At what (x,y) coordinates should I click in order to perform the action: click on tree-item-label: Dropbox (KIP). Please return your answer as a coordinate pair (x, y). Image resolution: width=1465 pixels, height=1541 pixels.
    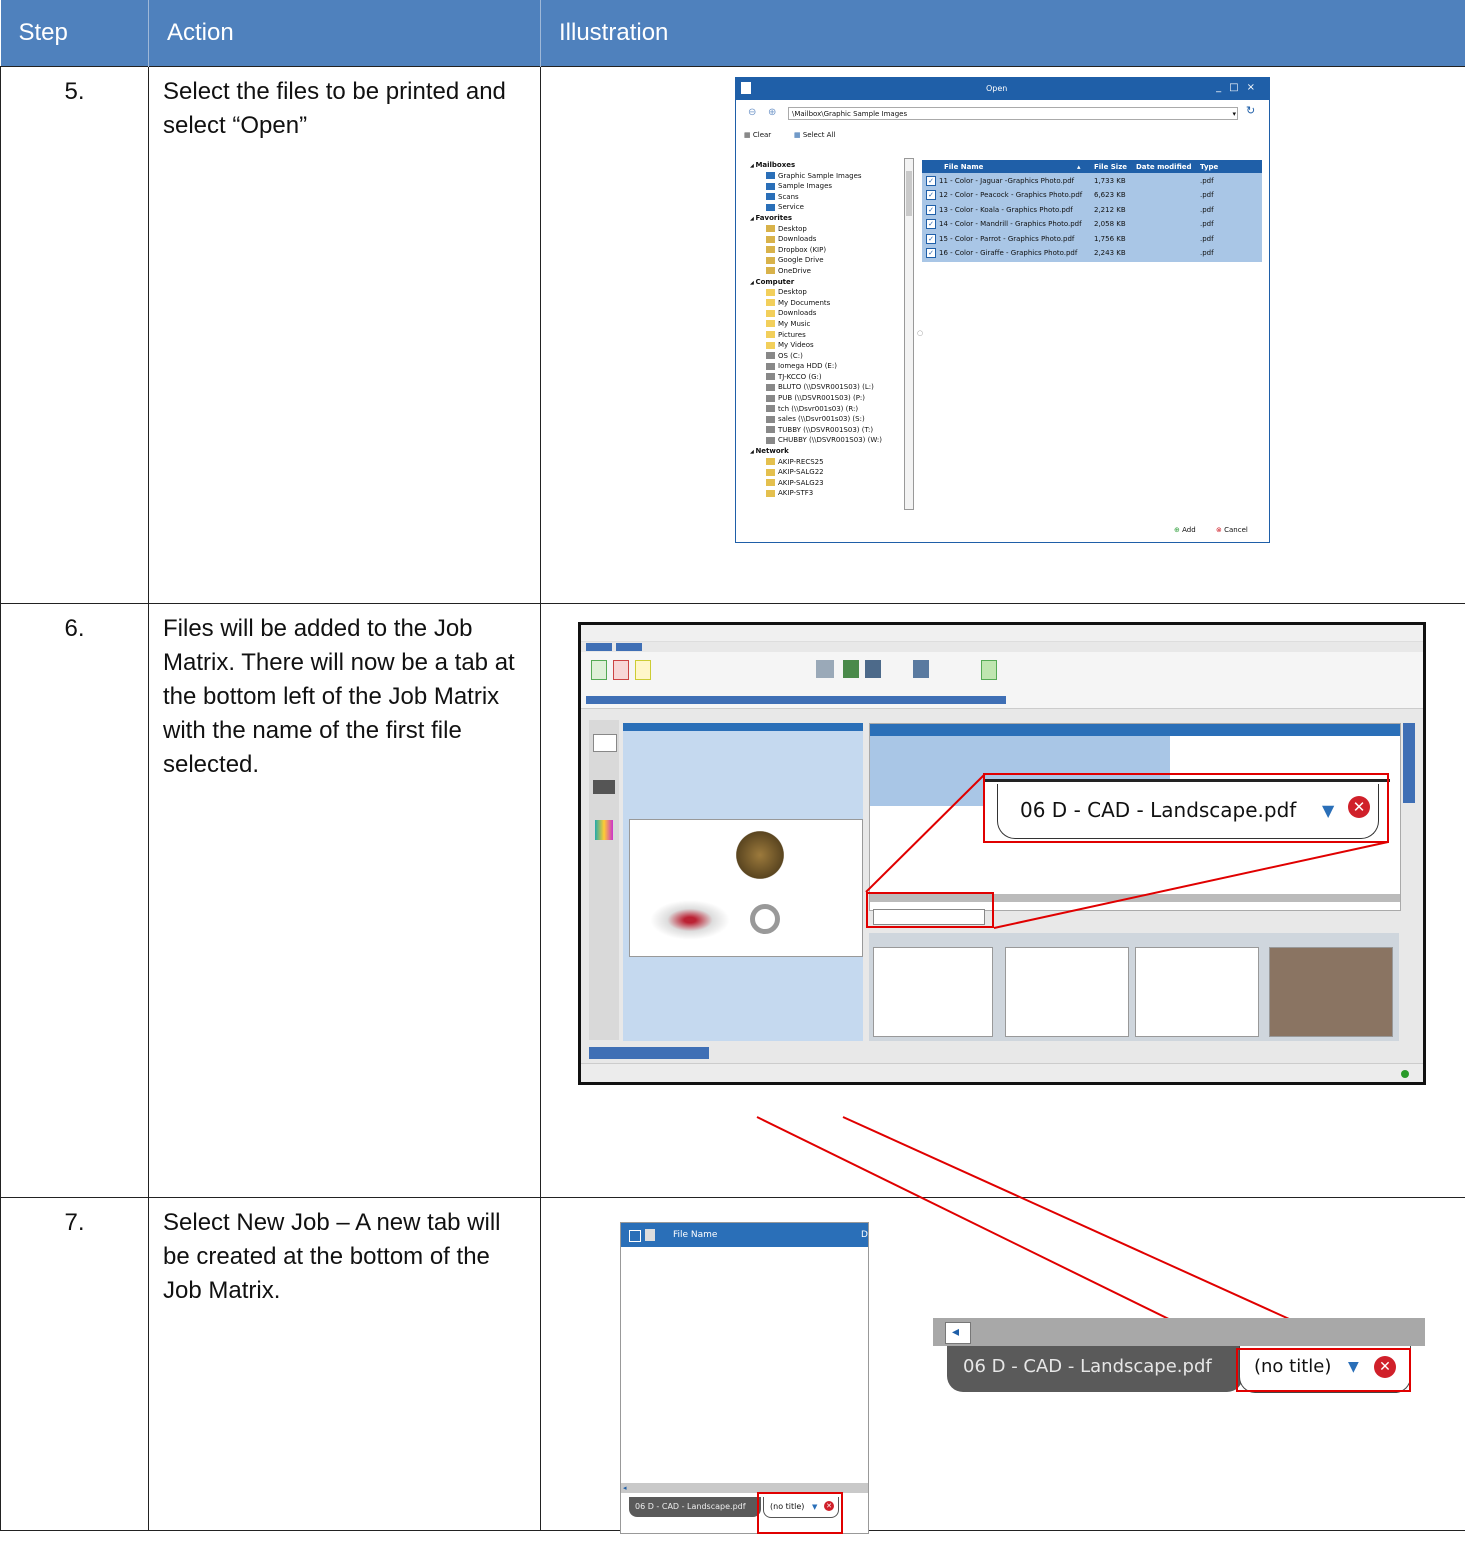
    Looking at the image, I should click on (802, 249).